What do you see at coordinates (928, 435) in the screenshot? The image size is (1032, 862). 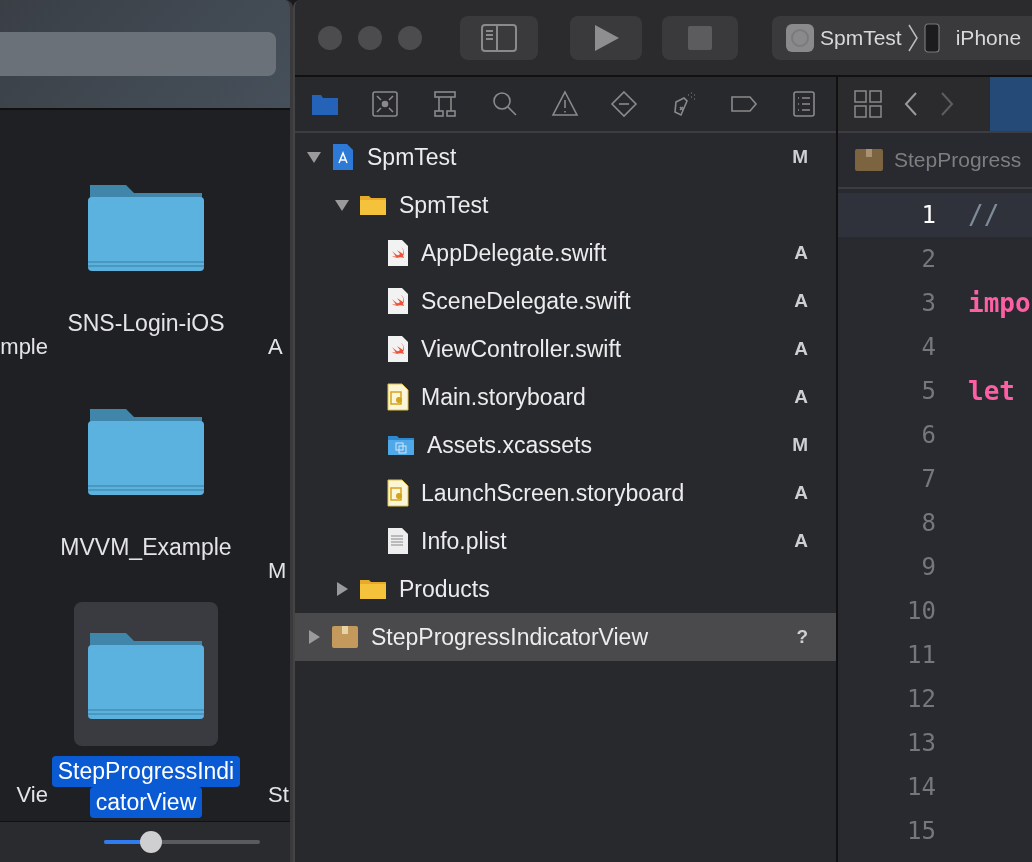 I see `line-number: 6` at bounding box center [928, 435].